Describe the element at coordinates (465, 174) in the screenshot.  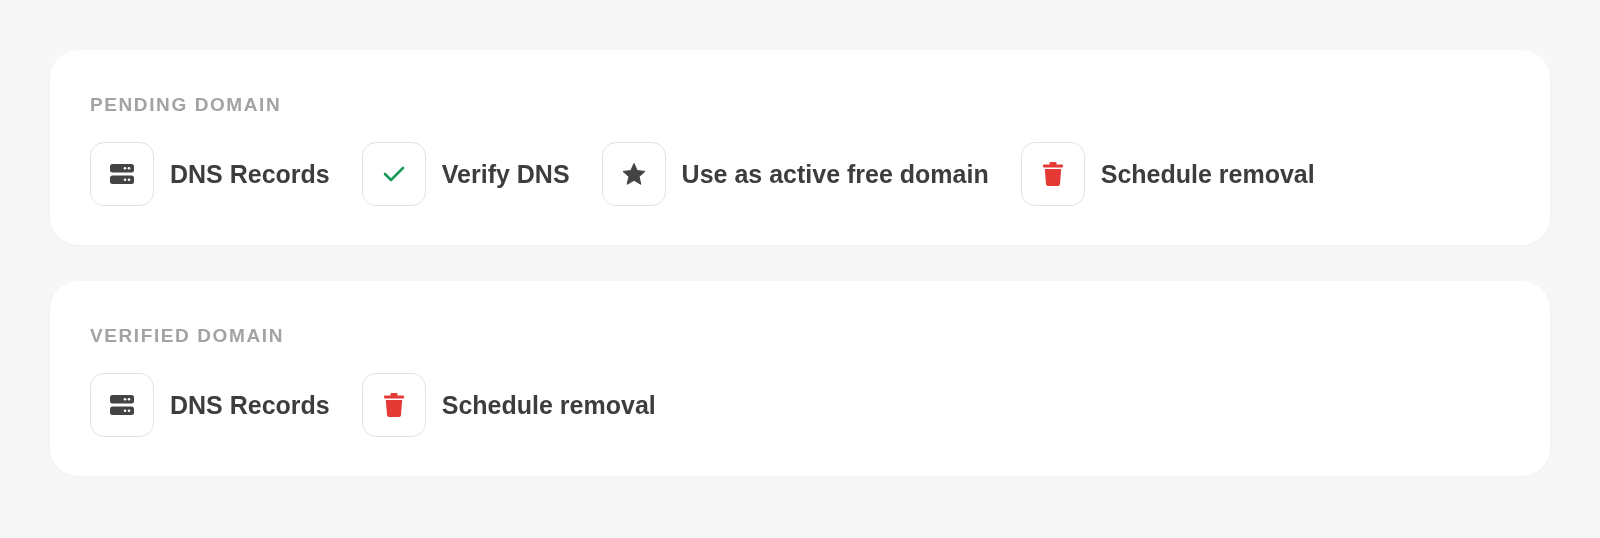
I see `action-button: Verify DNS` at that location.